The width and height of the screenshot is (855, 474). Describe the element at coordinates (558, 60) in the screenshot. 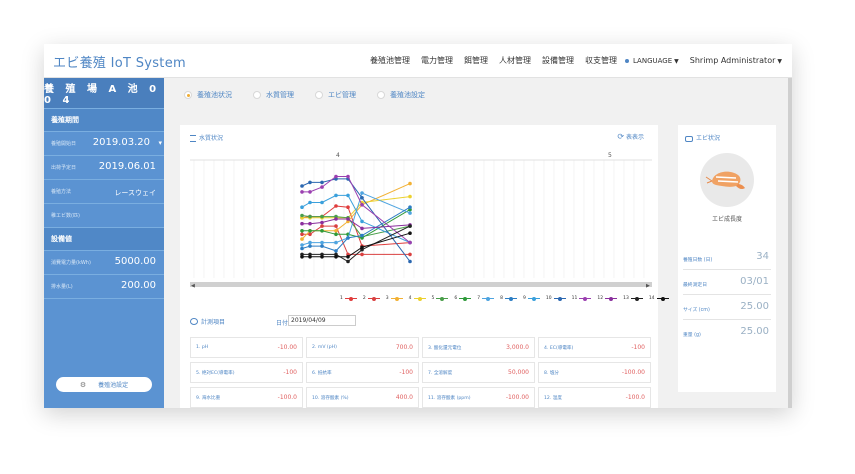

I see `nav-equipment: 設備管理` at that location.